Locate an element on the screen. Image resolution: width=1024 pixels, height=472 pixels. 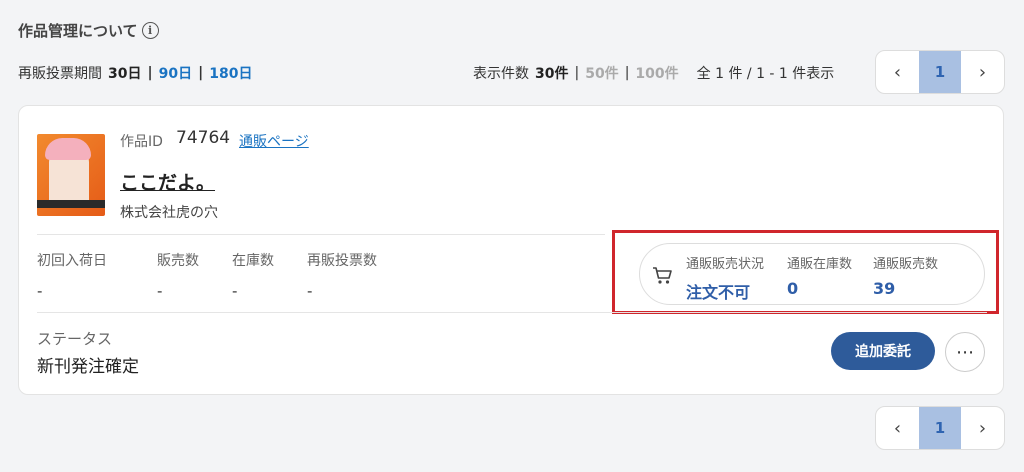
per-page-30: 30件 is located at coordinates (551, 73).